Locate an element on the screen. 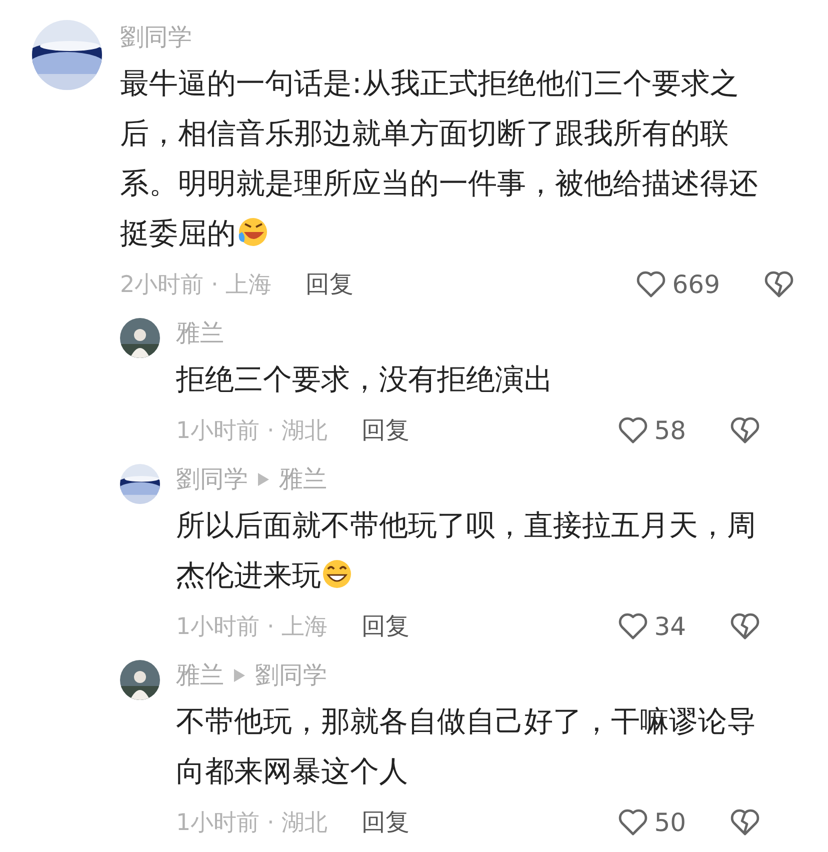 Image resolution: width=828 pixels, height=852 pixels. like-button: 669 is located at coordinates (678, 284).